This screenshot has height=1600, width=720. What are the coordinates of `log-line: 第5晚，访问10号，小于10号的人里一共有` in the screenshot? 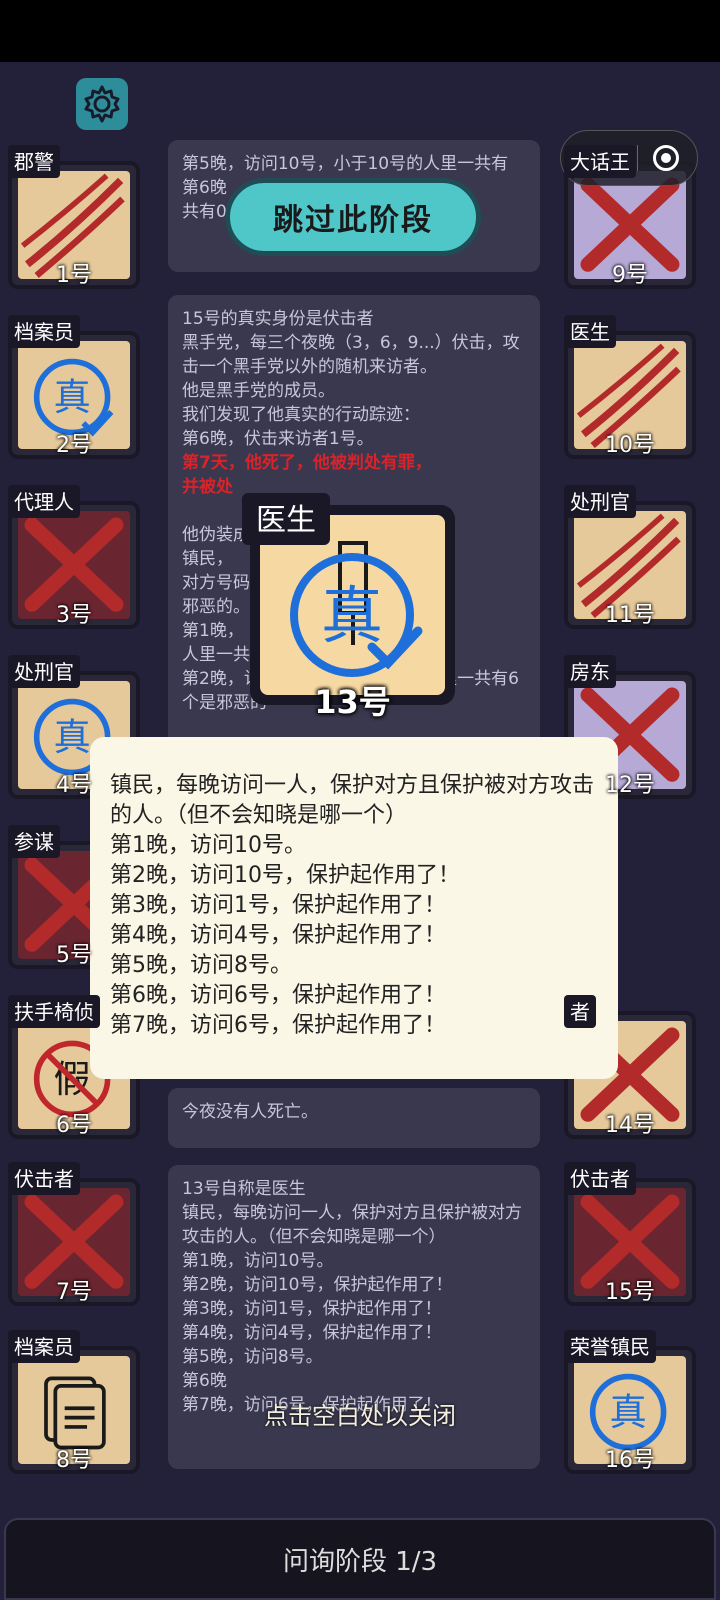 It's located at (345, 164).